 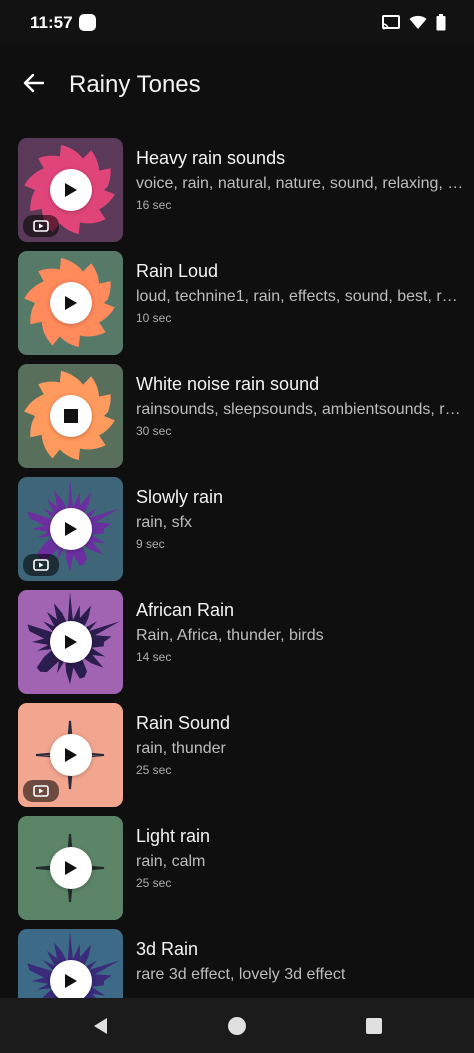 I want to click on ringtone-item: 3d Rain rare 3d effect, lovely 3d effect, so click(x=237, y=956).